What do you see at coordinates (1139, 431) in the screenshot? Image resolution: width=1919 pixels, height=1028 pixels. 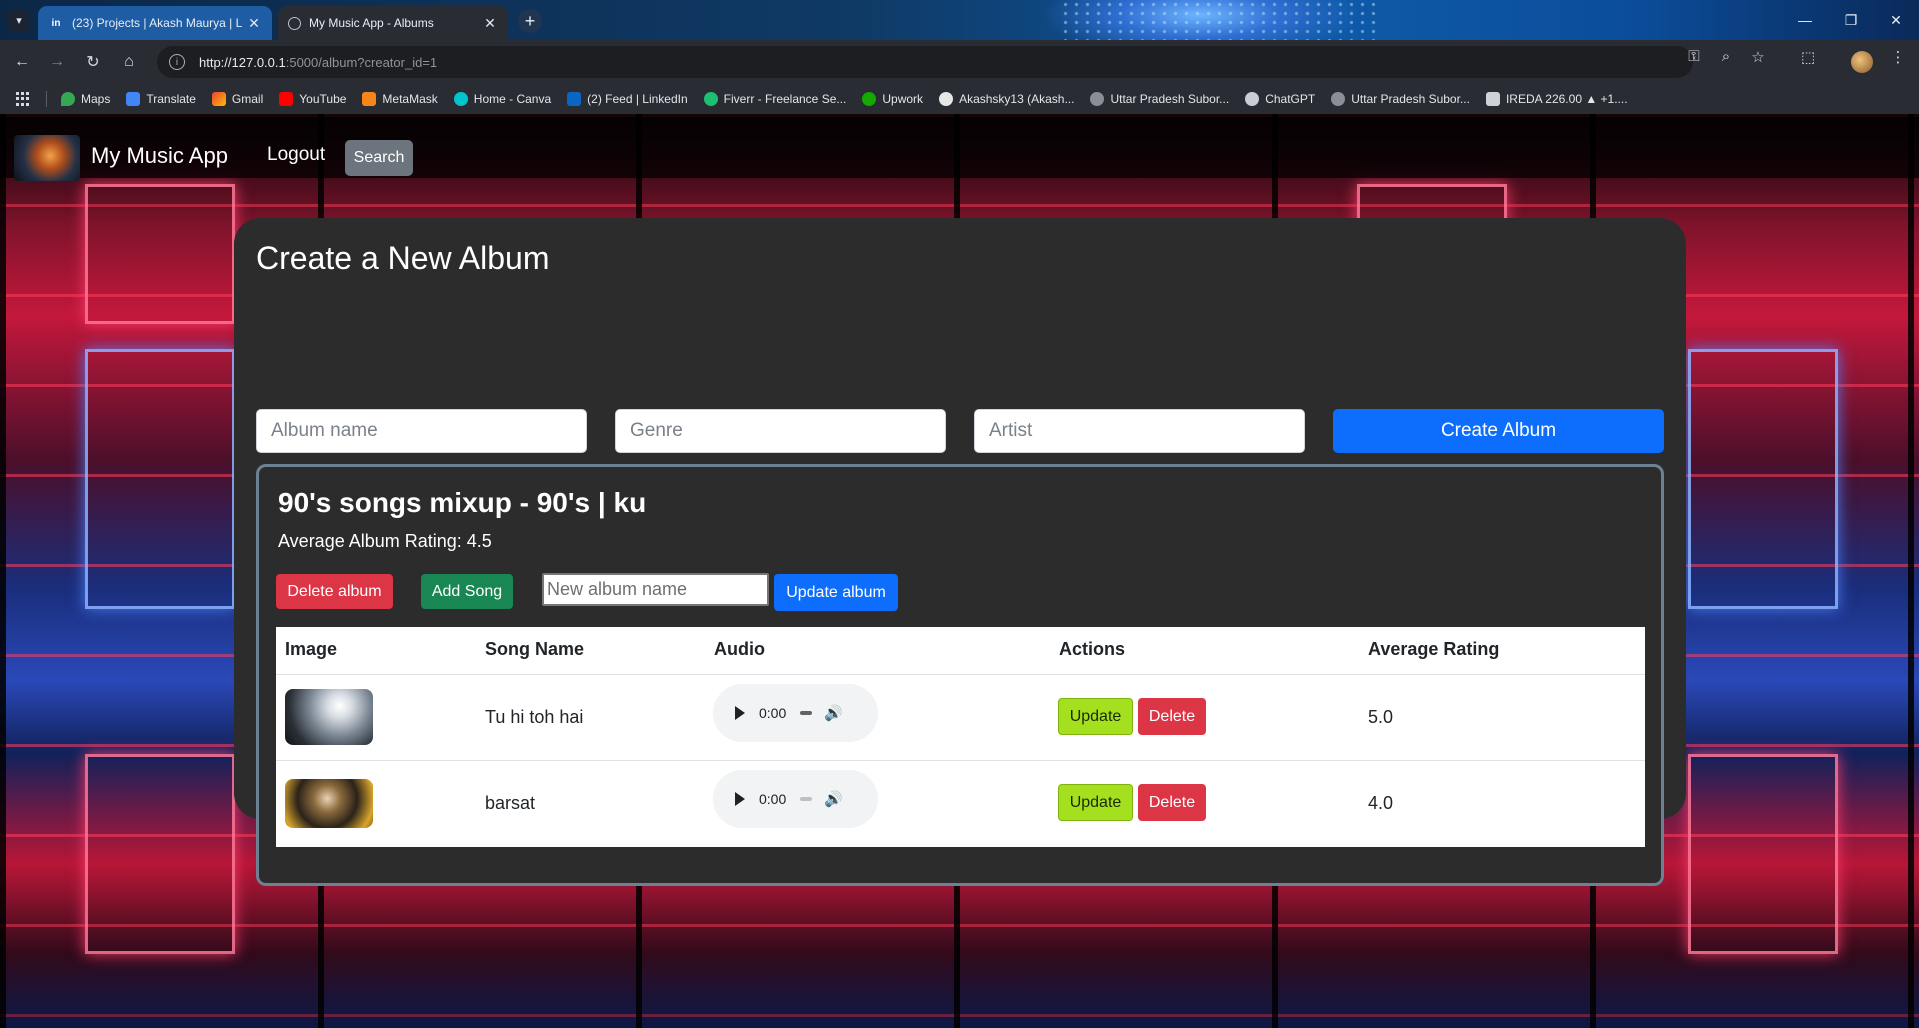 I see `artist-input` at bounding box center [1139, 431].